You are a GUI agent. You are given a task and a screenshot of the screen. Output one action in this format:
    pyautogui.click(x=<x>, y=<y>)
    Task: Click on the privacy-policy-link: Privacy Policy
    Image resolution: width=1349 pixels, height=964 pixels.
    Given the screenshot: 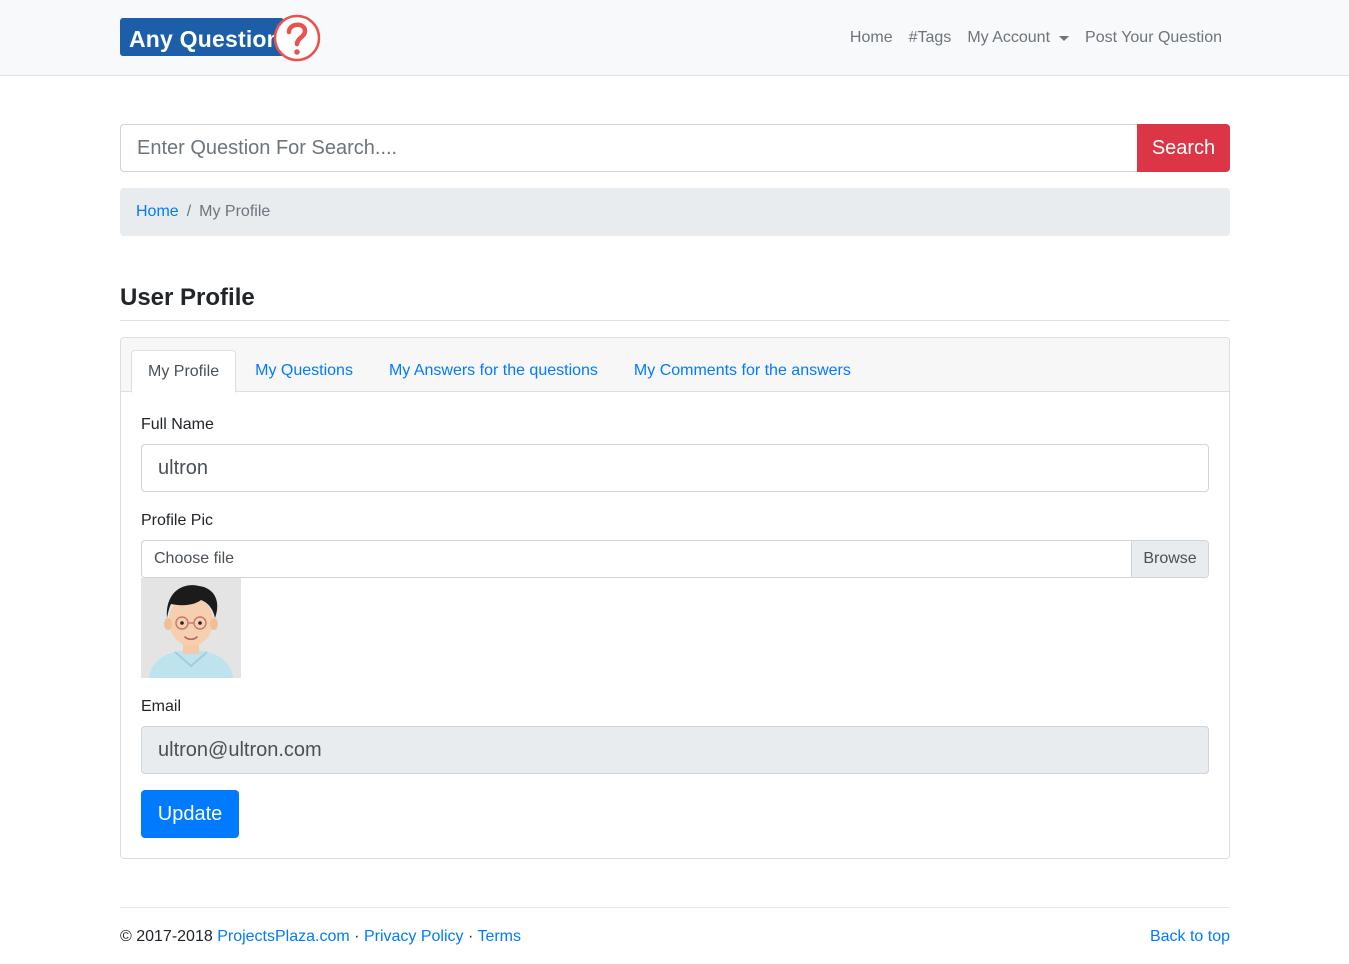 What is the action you would take?
    pyautogui.click(x=414, y=936)
    